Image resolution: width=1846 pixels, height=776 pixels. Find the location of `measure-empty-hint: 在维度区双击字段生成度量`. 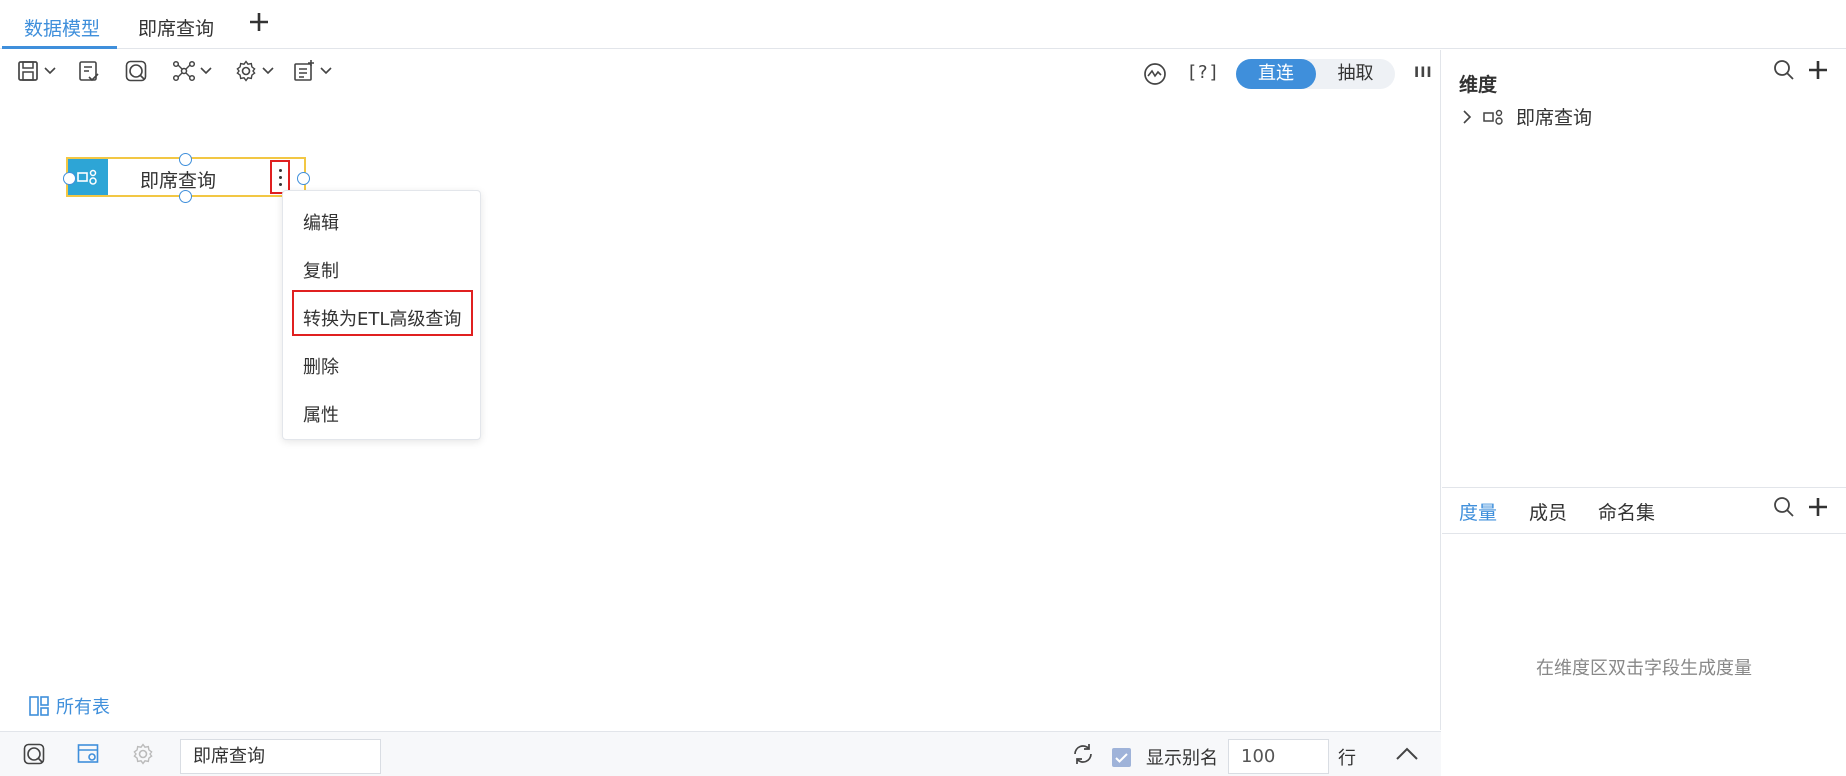

measure-empty-hint: 在维度区双击字段生成度量 is located at coordinates (1644, 668).